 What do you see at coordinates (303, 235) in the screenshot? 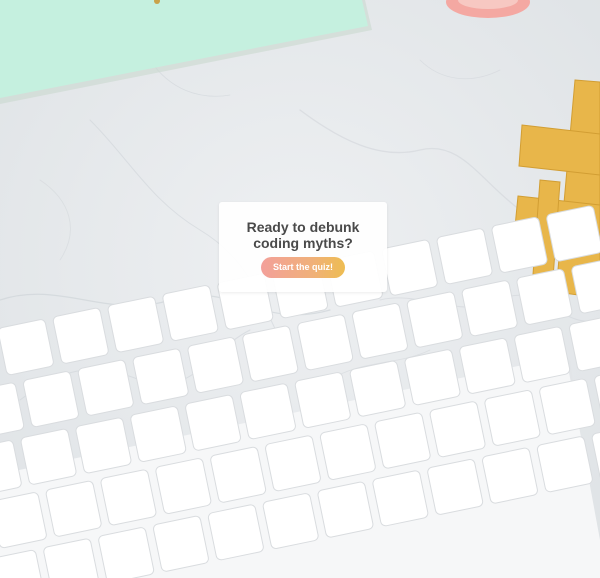
I see `quiz-title: Ready to debunk coding myths?` at bounding box center [303, 235].